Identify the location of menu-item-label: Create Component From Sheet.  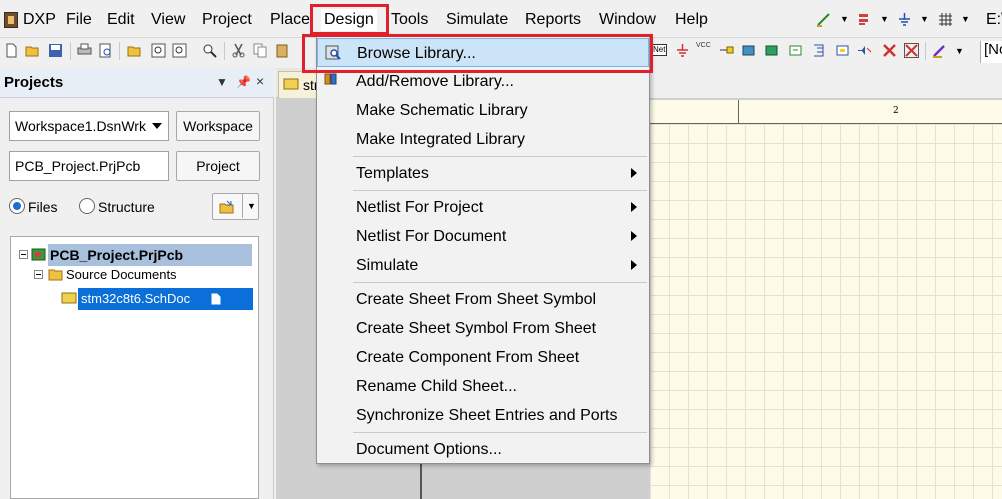
(468, 357).